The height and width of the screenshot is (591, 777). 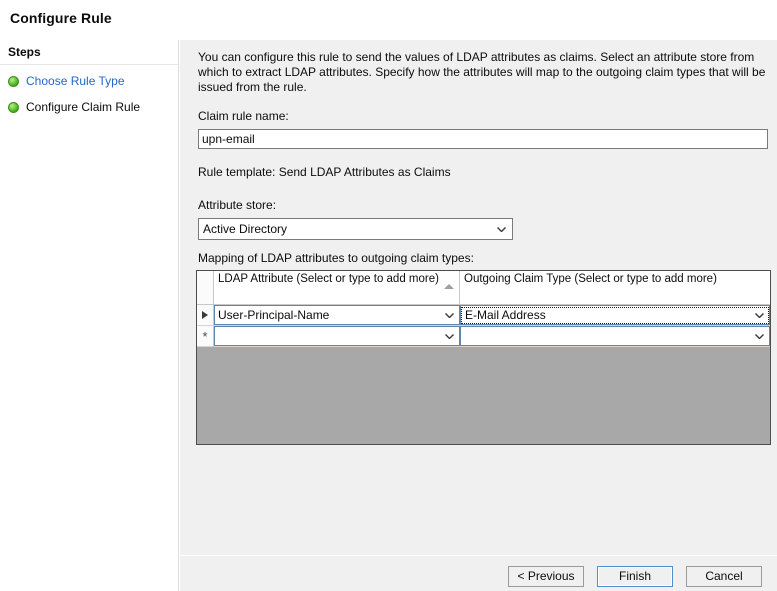 I want to click on sidebar-item-label: Configure Claim Rule, so click(x=83, y=107).